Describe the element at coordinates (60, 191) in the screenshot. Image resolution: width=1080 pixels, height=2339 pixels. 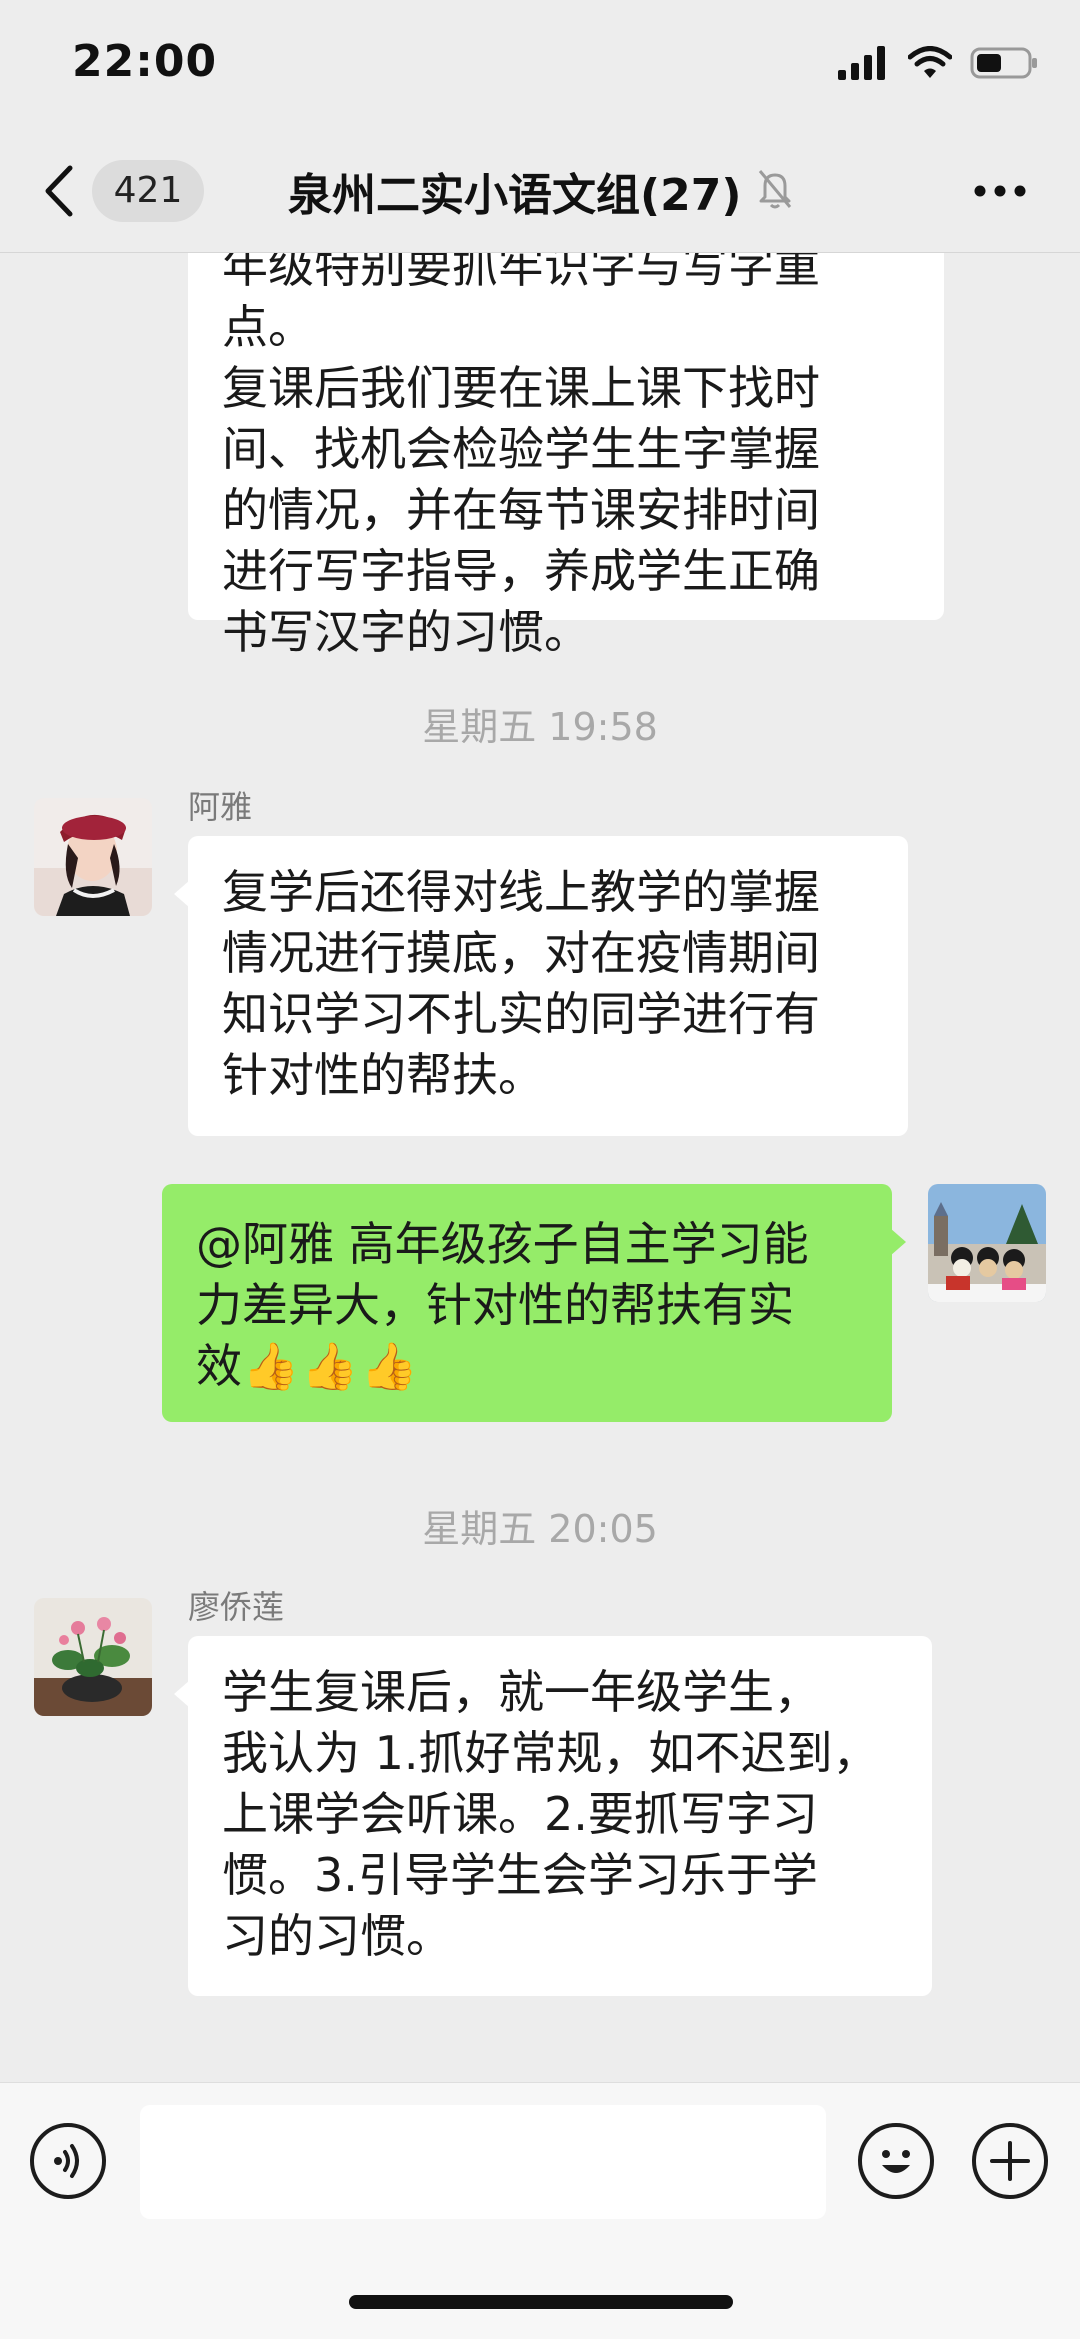
I see `back-arrow-icon` at that location.